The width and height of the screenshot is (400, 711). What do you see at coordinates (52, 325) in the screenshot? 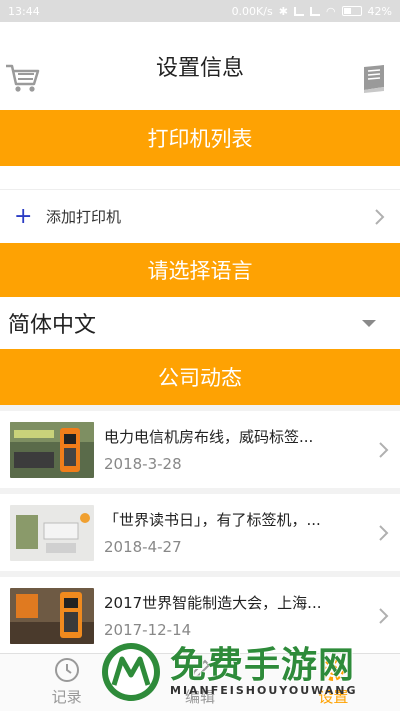
I see `language-value: 简体中文` at bounding box center [52, 325].